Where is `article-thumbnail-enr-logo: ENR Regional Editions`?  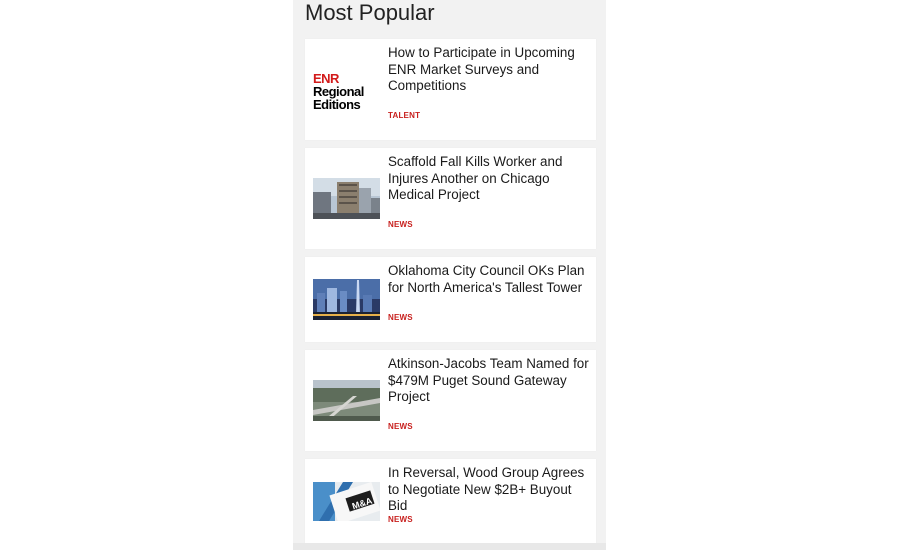
article-thumbnail-enr-logo: ENR Regional Editions is located at coordinates (346, 92).